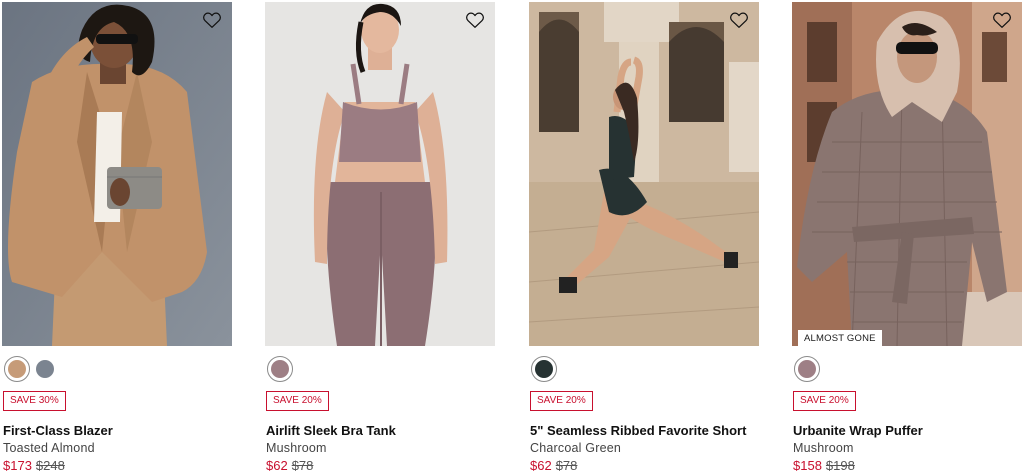 The width and height of the screenshot is (1024, 475). What do you see at coordinates (34, 465) in the screenshot?
I see `product-price: $173 $248` at bounding box center [34, 465].